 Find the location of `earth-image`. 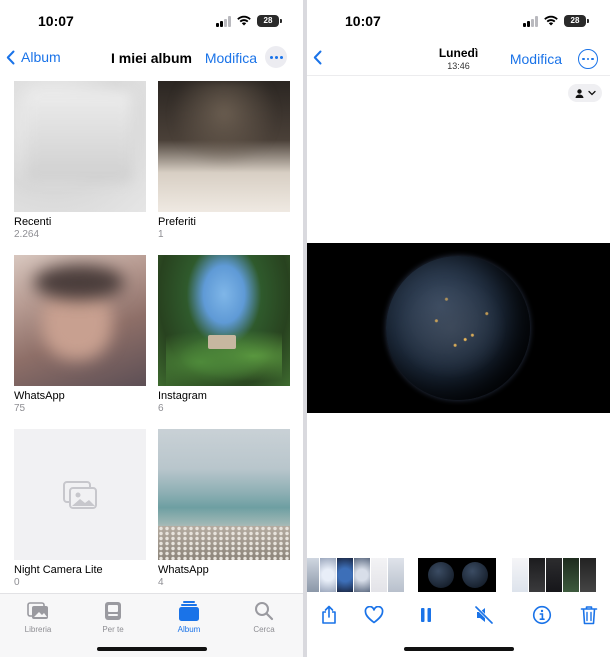

earth-image is located at coordinates (458, 328).